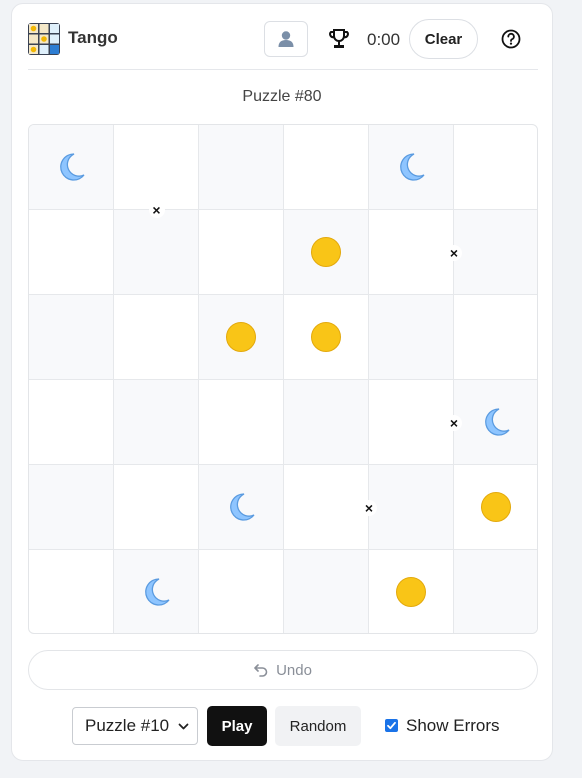  Describe the element at coordinates (282, 96) in the screenshot. I see `puzzle-title: Puzzle #80` at that location.